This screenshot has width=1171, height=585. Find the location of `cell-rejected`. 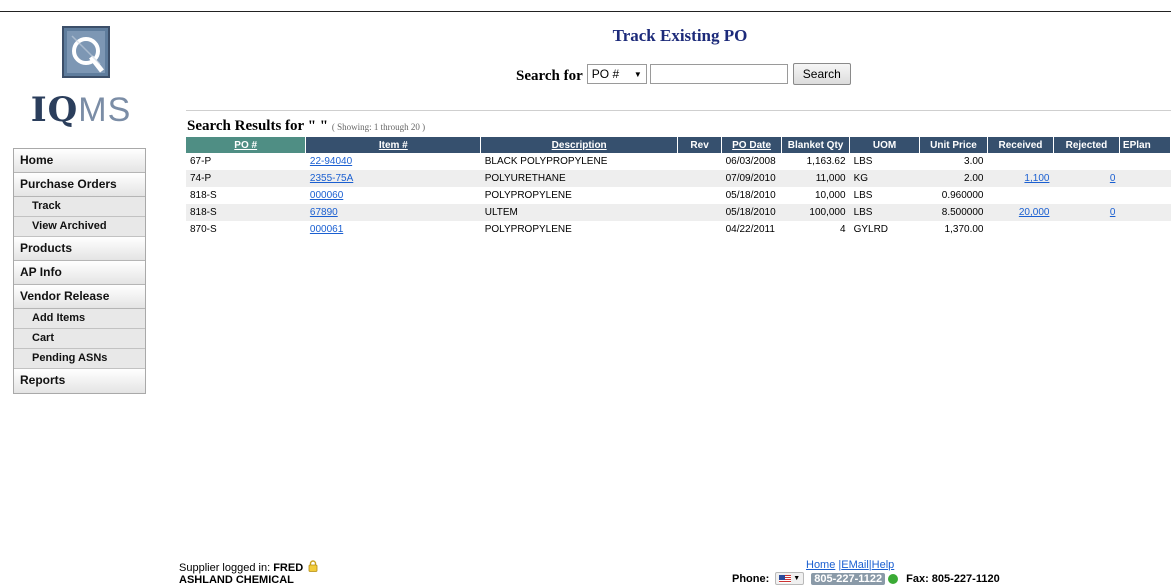

cell-rejected is located at coordinates (1086, 161).